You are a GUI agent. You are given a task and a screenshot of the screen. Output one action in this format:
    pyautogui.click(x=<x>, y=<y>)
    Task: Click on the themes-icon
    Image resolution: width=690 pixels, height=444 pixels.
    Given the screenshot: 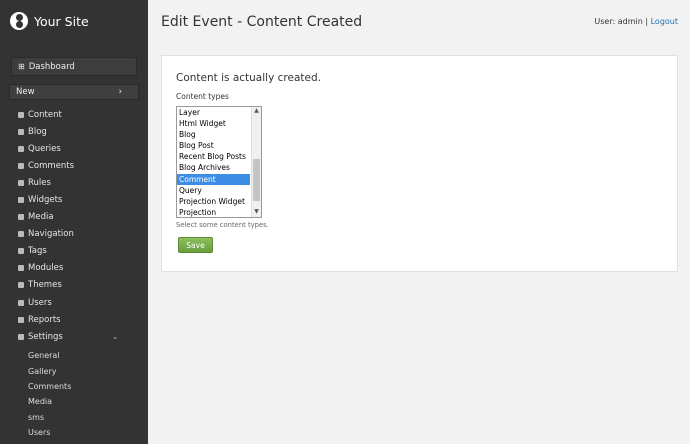 What is the action you would take?
    pyautogui.click(x=21, y=285)
    